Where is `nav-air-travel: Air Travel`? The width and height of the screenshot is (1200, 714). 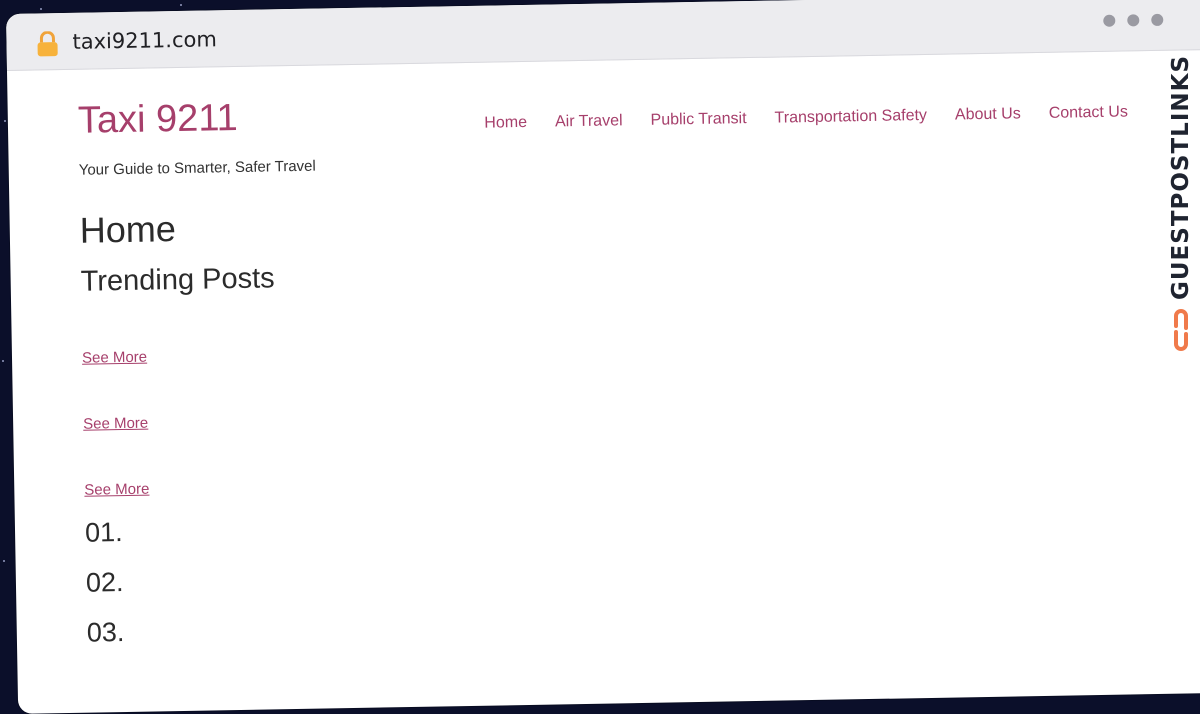 nav-air-travel: Air Travel is located at coordinates (589, 121).